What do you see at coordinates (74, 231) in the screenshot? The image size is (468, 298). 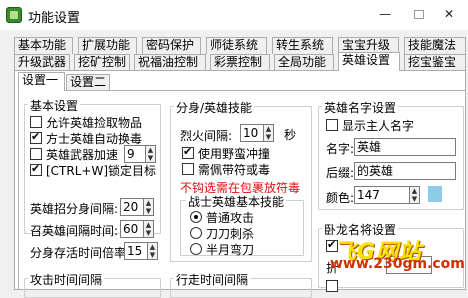 I see `recall-interval-label: 召英雄间隔时间:` at bounding box center [74, 231].